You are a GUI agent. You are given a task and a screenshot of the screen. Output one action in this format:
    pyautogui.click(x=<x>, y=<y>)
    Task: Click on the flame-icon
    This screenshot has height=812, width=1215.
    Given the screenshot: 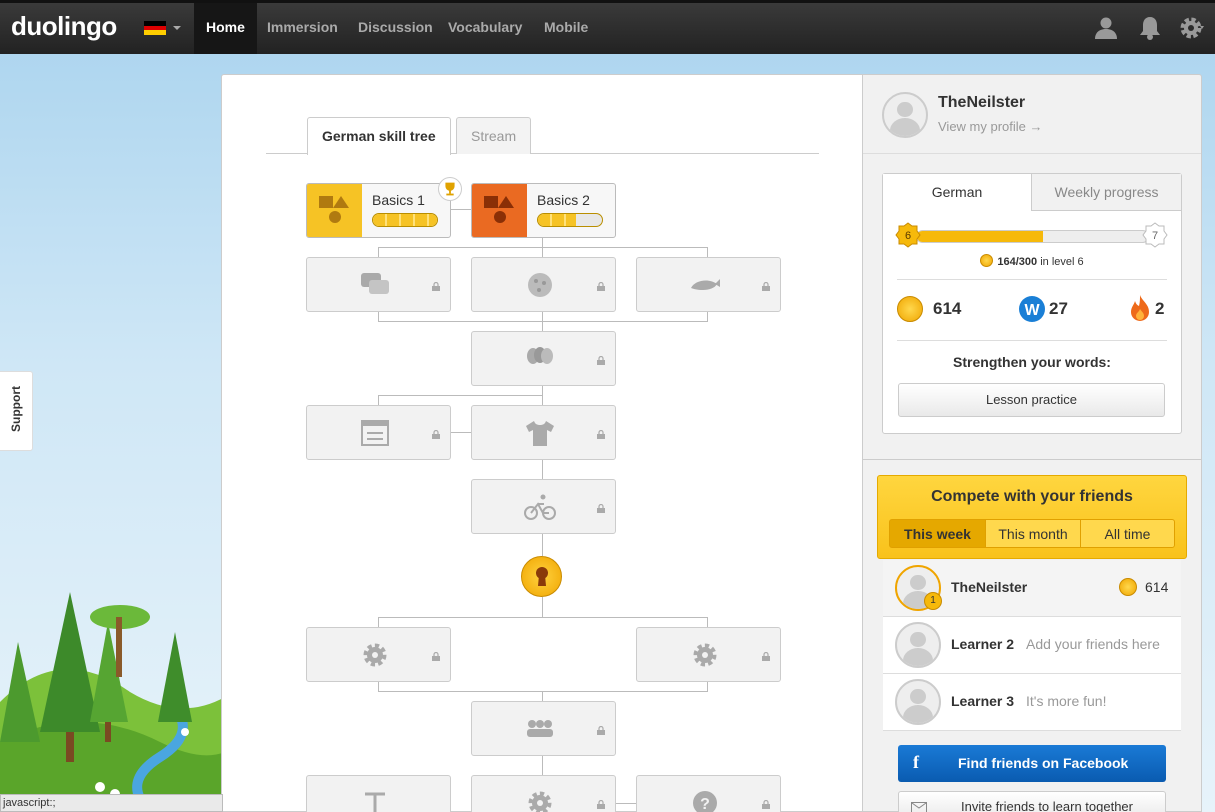 What is the action you would take?
    pyautogui.click(x=1140, y=308)
    